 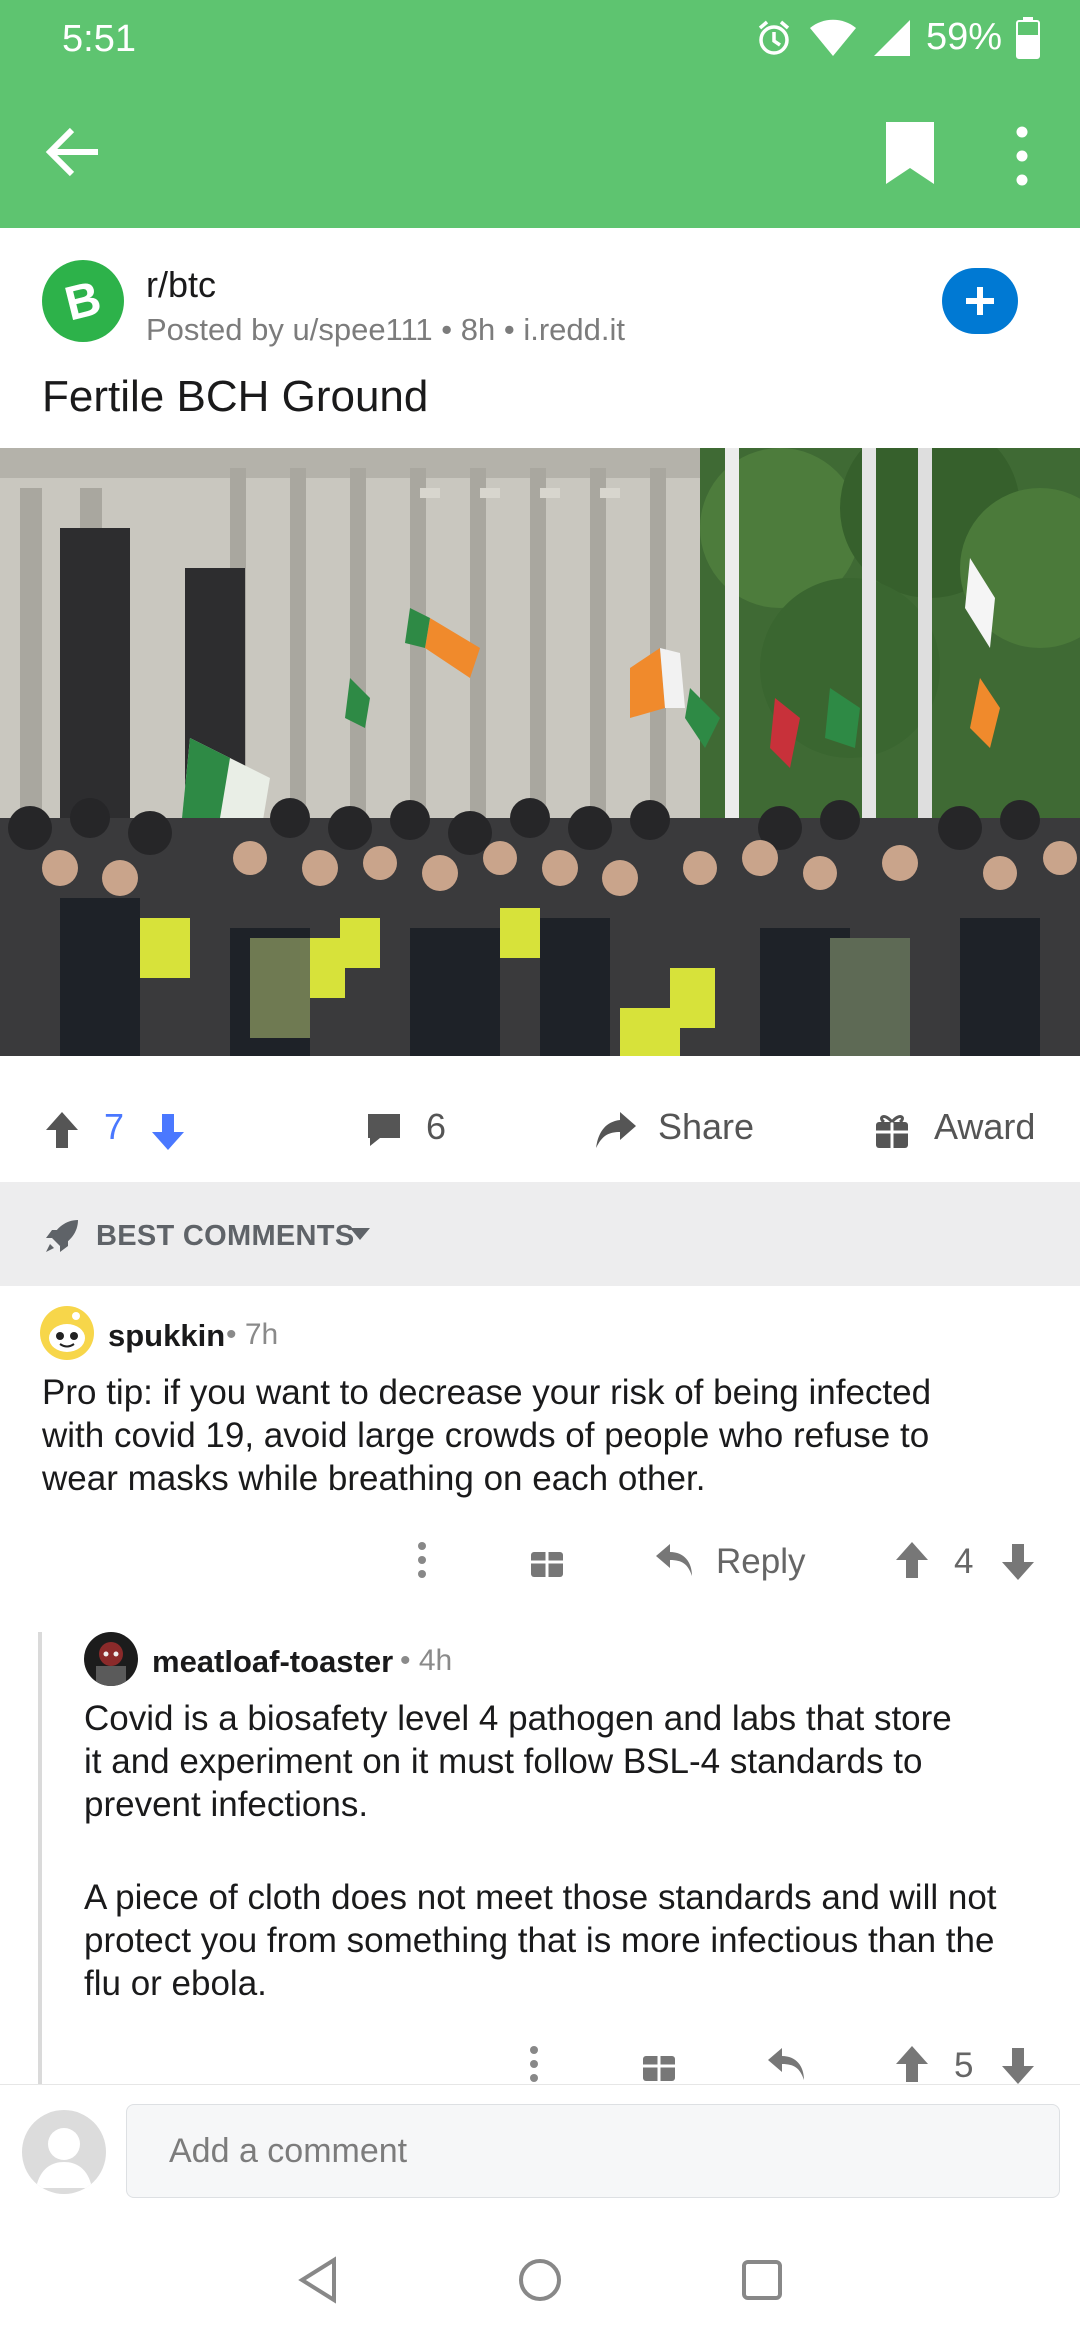 I want to click on subreddit-name: r/btc, so click(x=181, y=285).